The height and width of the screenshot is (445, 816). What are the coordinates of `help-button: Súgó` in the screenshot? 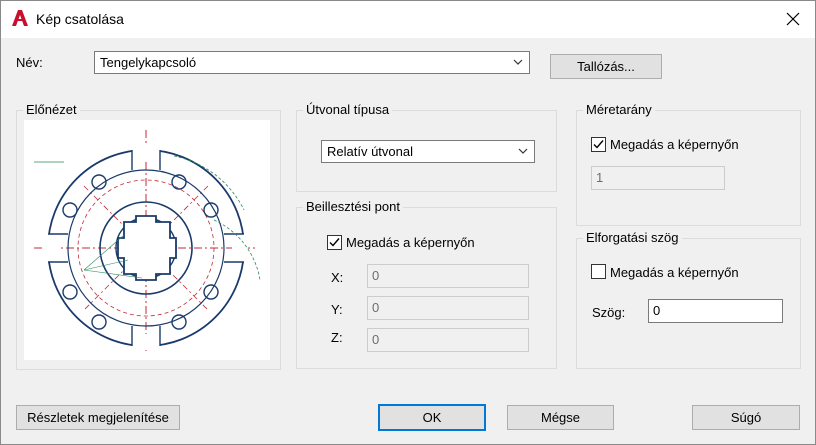 It's located at (746, 417).